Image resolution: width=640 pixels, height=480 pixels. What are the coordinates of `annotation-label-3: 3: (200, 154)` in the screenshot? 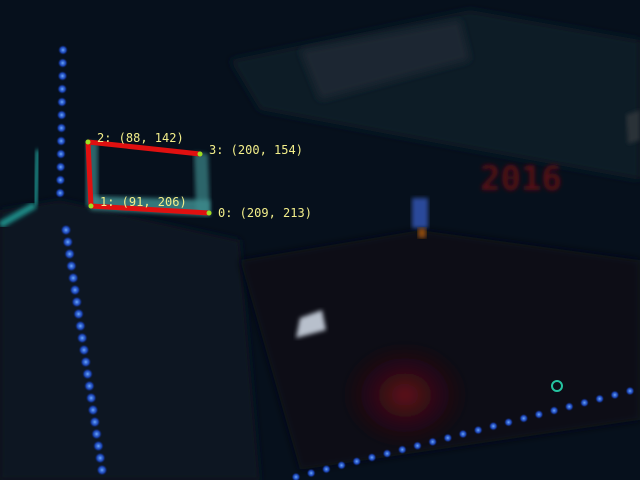 It's located at (256, 150).